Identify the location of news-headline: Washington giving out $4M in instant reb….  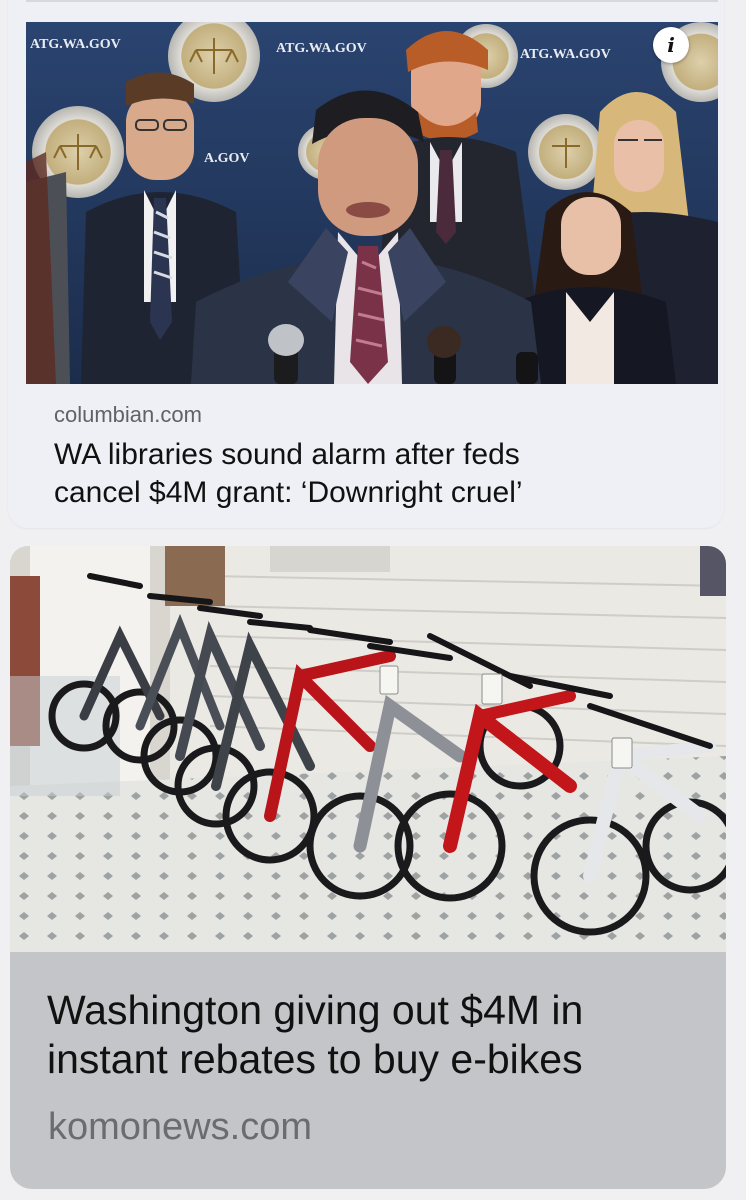
(382, 1035).